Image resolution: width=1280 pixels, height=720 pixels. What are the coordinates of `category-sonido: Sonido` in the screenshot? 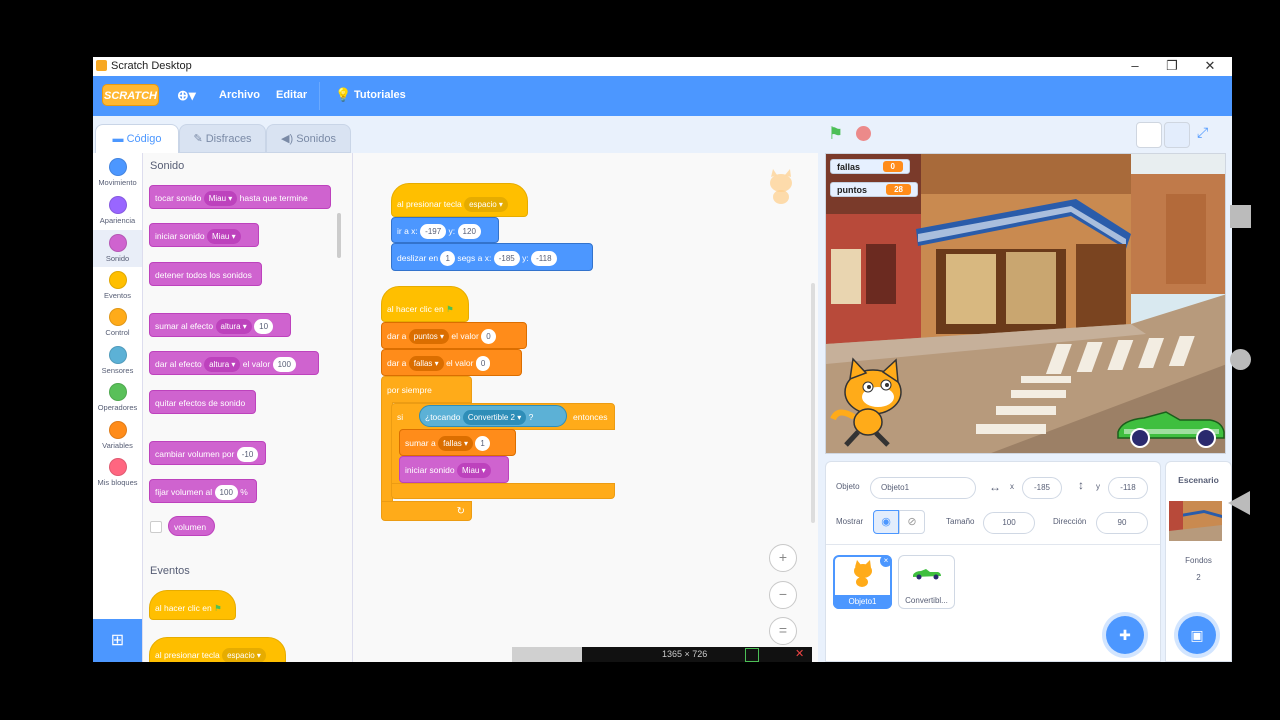 It's located at (117, 248).